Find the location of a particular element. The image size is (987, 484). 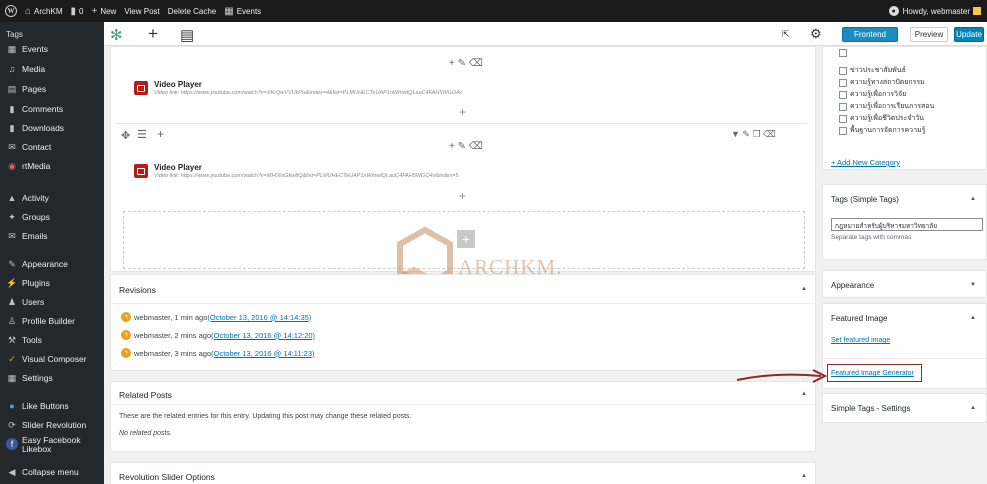

sidebar-item-tools: ⚒ Tools is located at coordinates (52, 340).